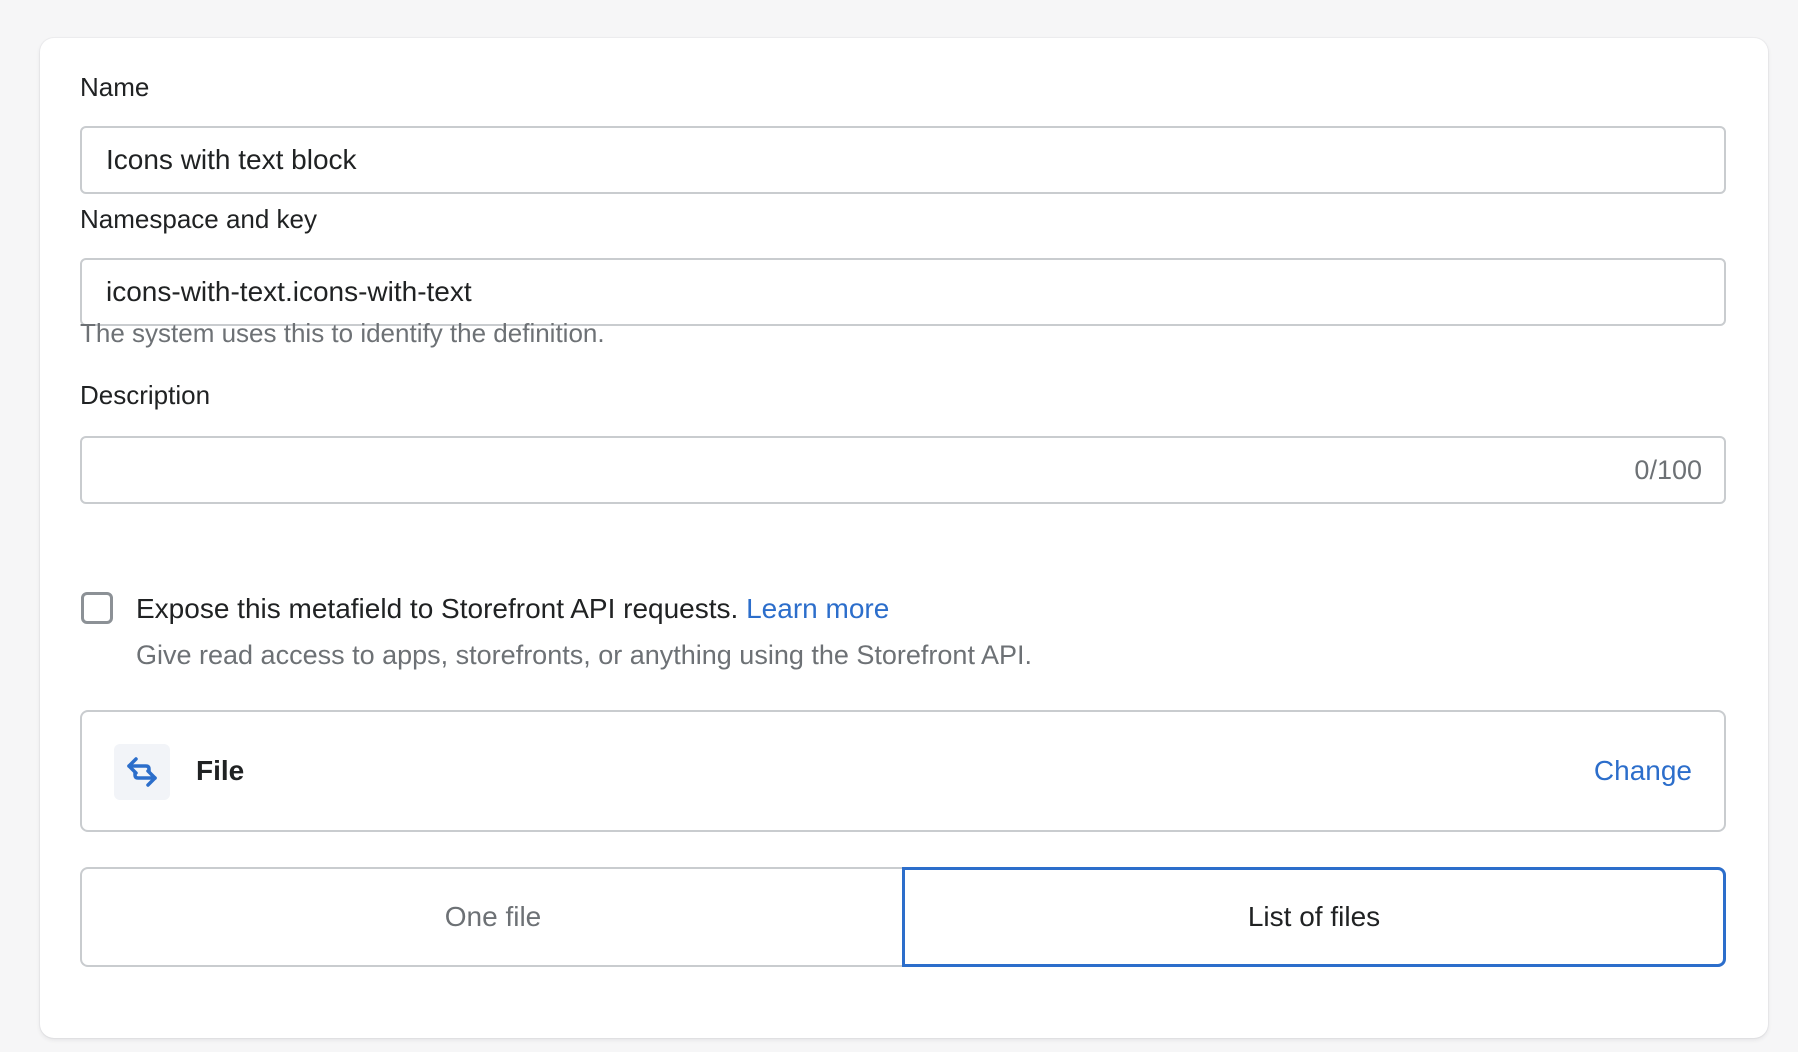 The height and width of the screenshot is (1052, 1798). What do you see at coordinates (903, 470) in the screenshot?
I see `description-field: 0/100` at bounding box center [903, 470].